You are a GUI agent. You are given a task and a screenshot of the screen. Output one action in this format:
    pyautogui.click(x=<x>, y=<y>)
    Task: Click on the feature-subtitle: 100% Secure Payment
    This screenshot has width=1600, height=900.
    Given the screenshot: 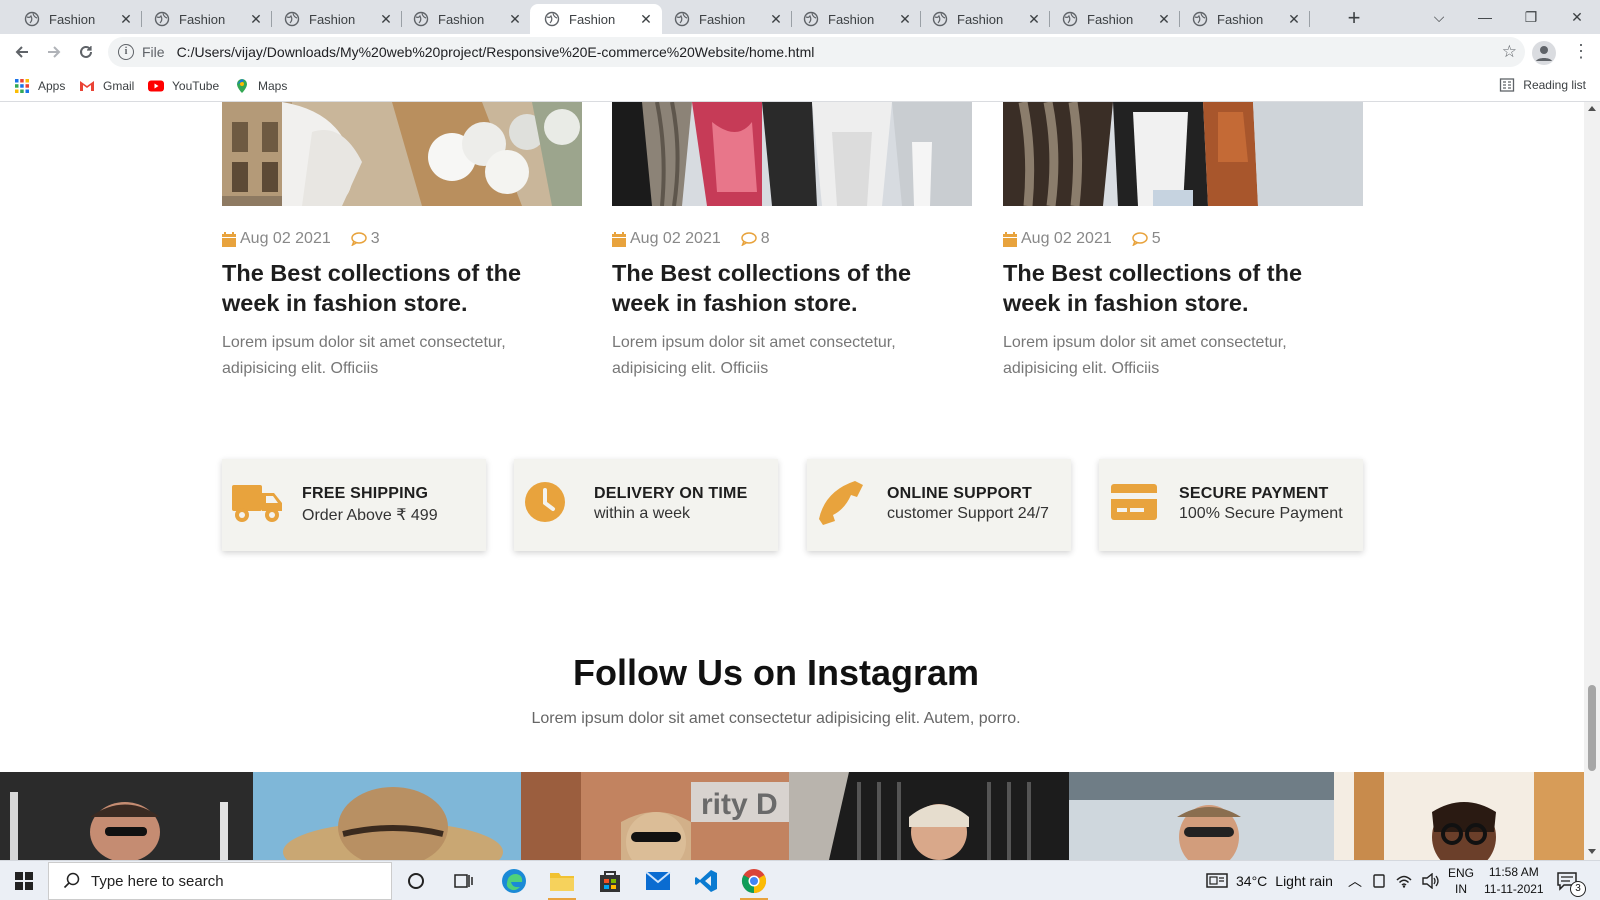 What is the action you would take?
    pyautogui.click(x=1261, y=513)
    